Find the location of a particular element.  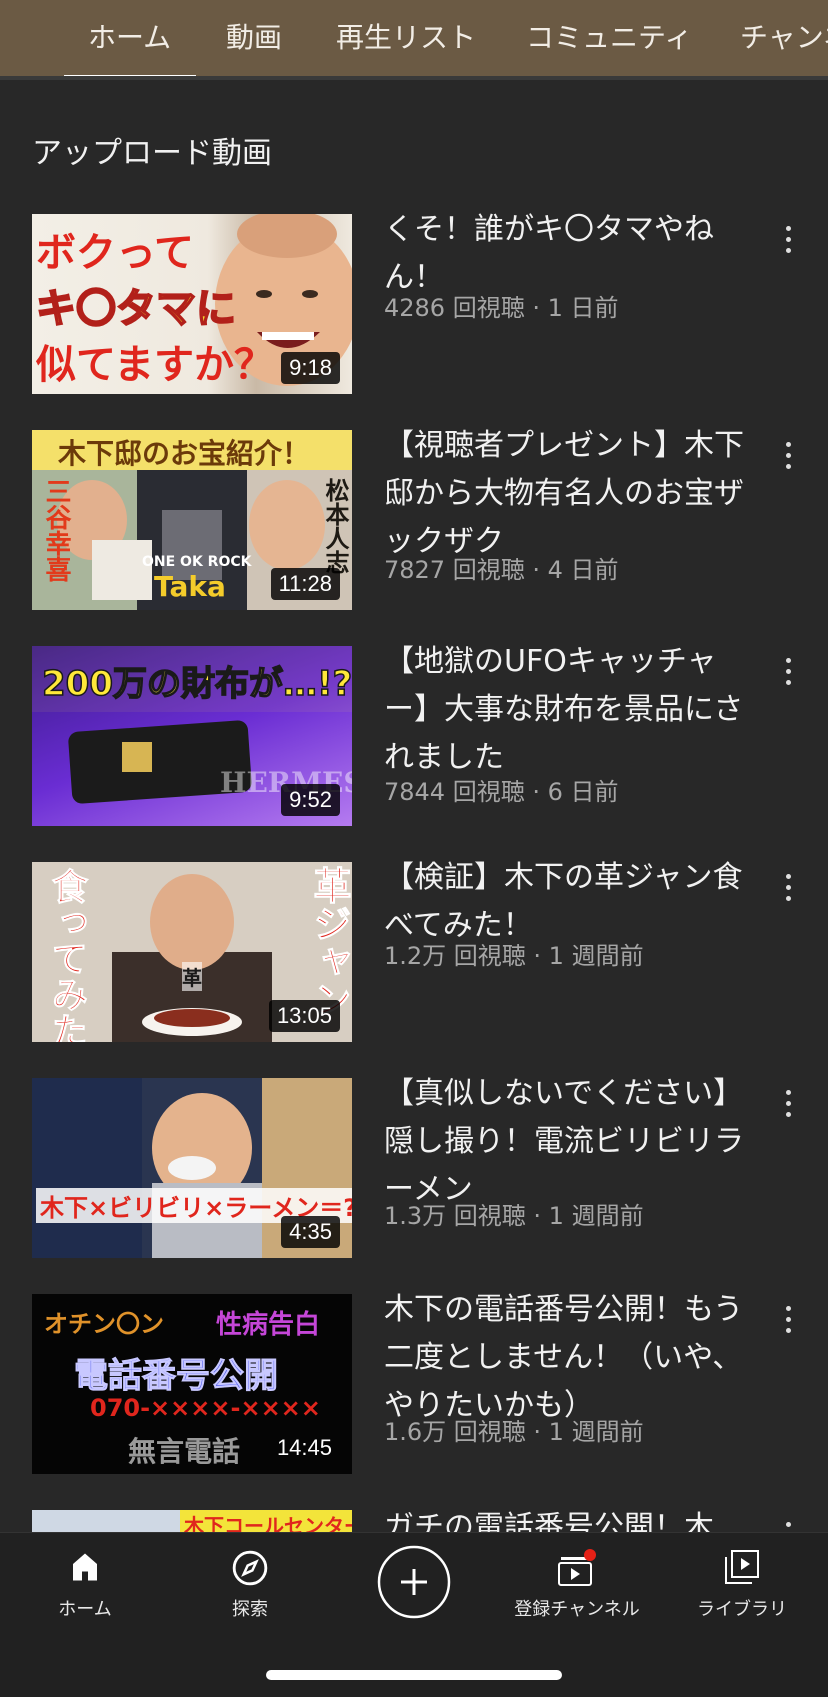

thumbnail-caption: 食ってみた is located at coordinates (67, 955).